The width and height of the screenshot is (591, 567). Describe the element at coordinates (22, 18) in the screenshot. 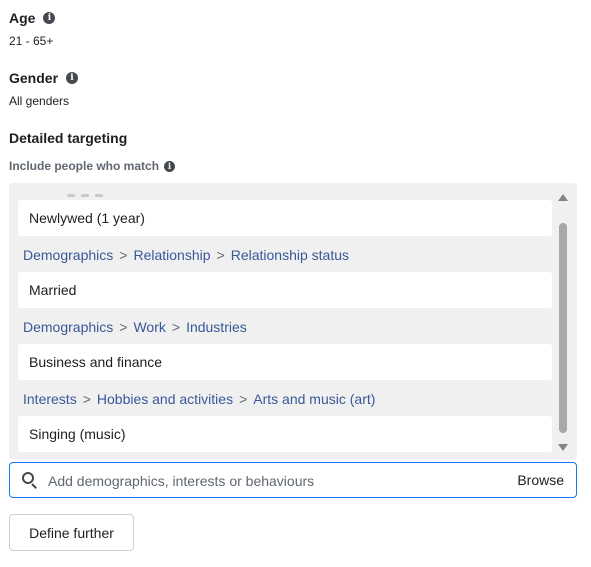

I see `age-title: Age` at that location.